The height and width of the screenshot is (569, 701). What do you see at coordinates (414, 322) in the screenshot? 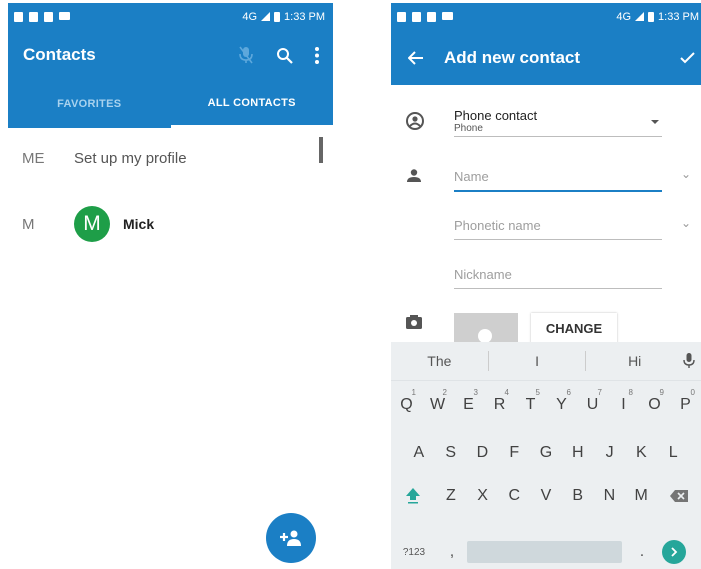
I see `camera-icon` at bounding box center [414, 322].